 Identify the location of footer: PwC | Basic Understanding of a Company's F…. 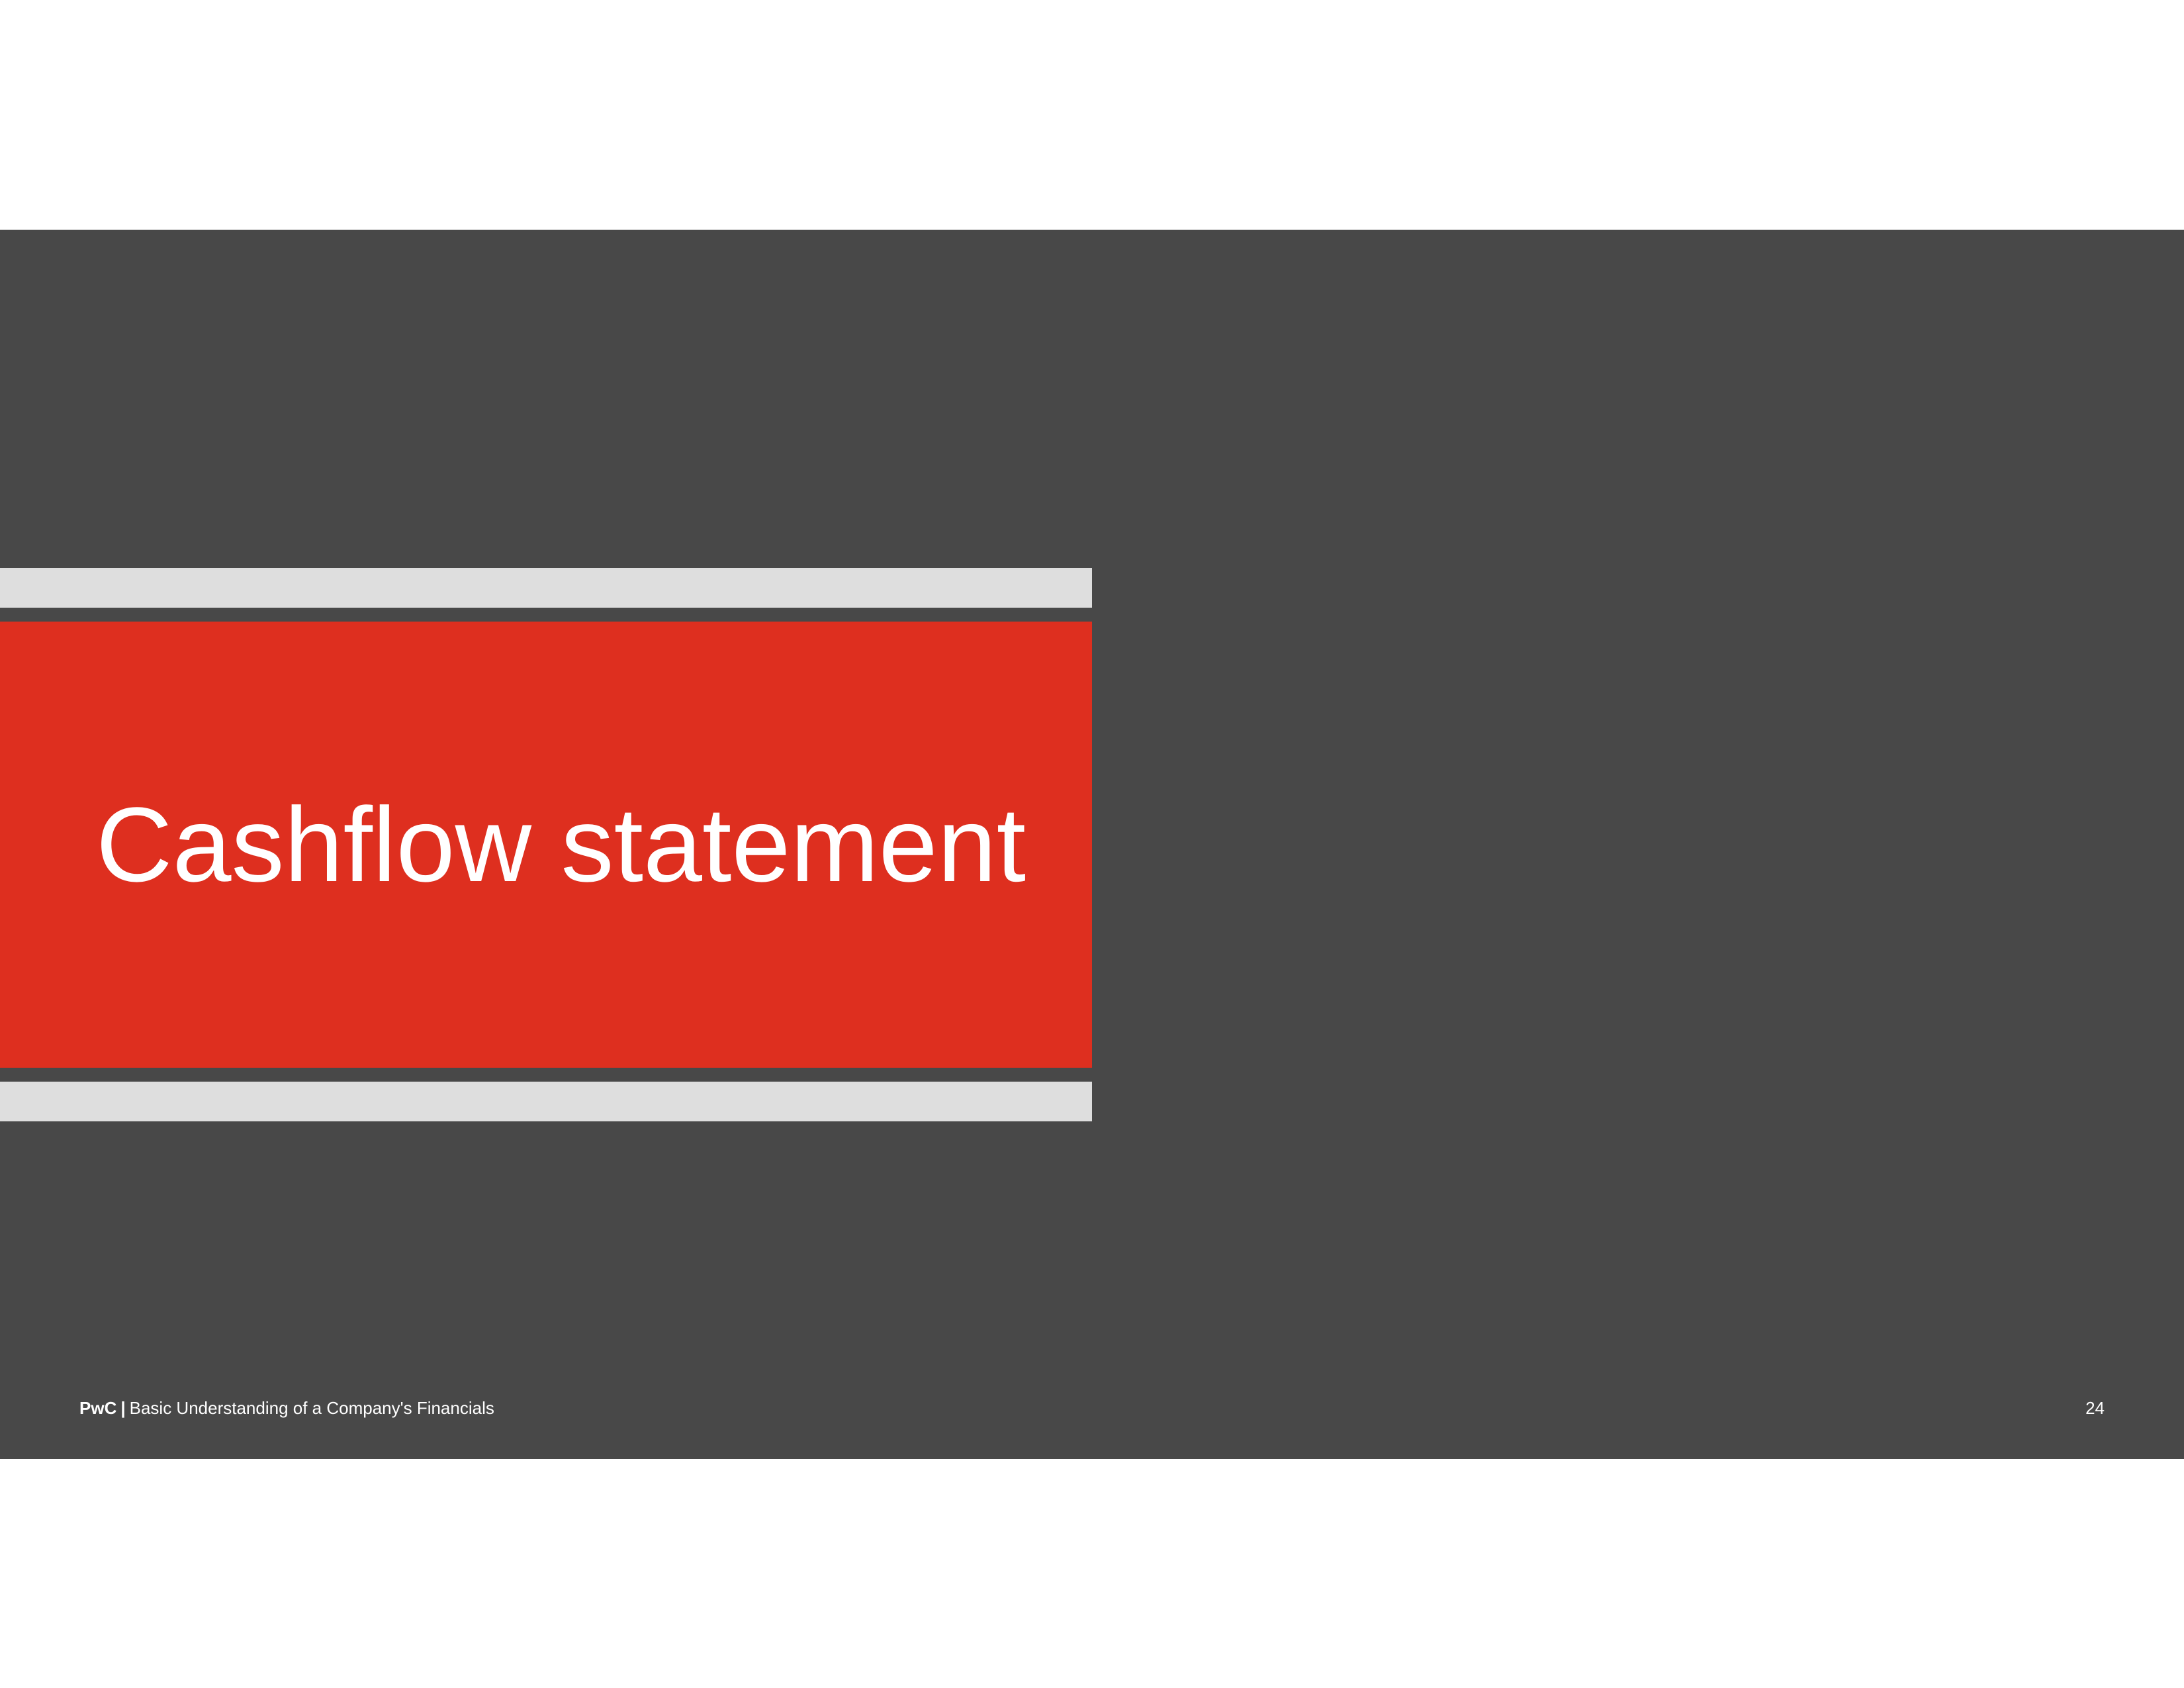
(286, 1408).